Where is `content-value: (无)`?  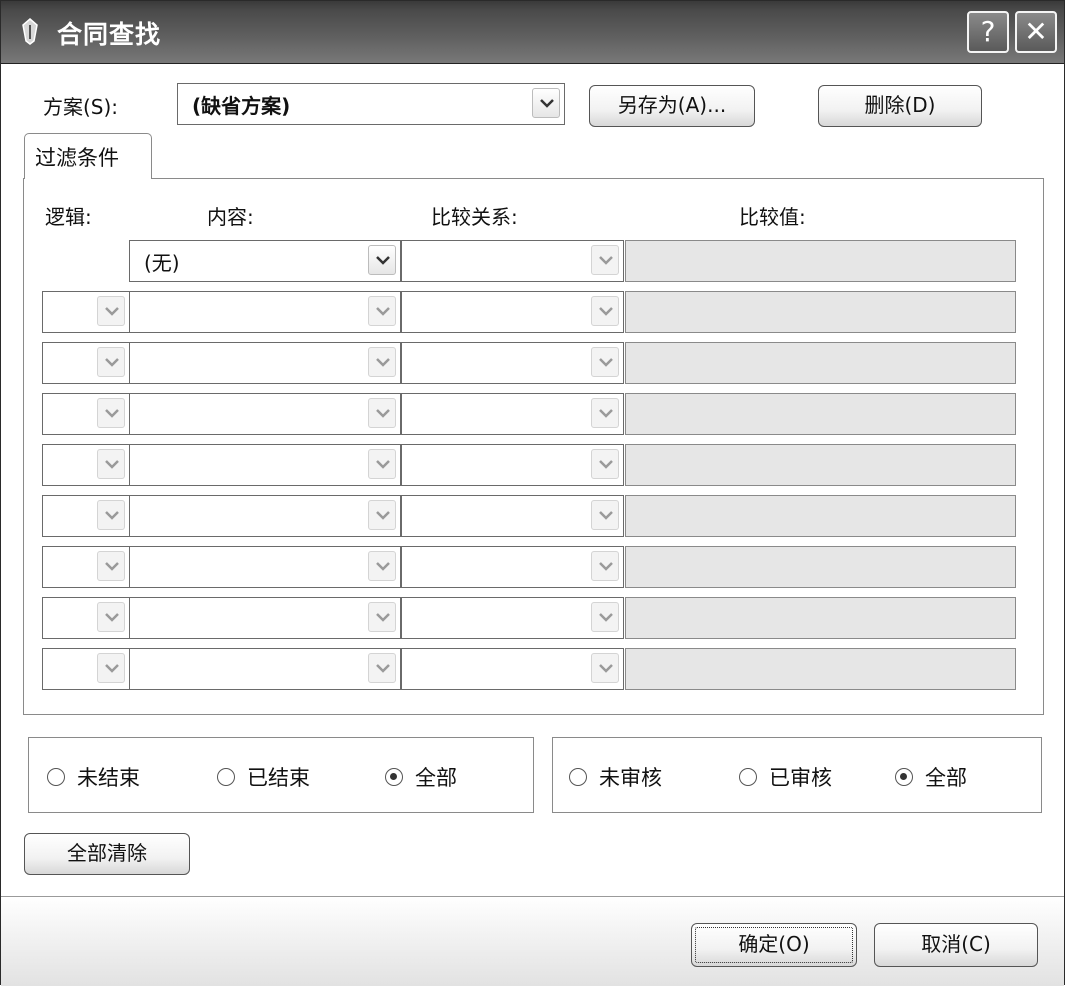
content-value: (无) is located at coordinates (162, 263).